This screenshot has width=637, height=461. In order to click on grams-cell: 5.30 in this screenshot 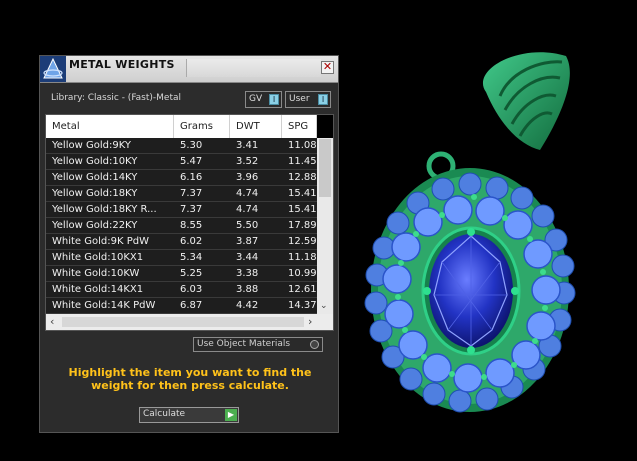, I will do `click(191, 145)`.